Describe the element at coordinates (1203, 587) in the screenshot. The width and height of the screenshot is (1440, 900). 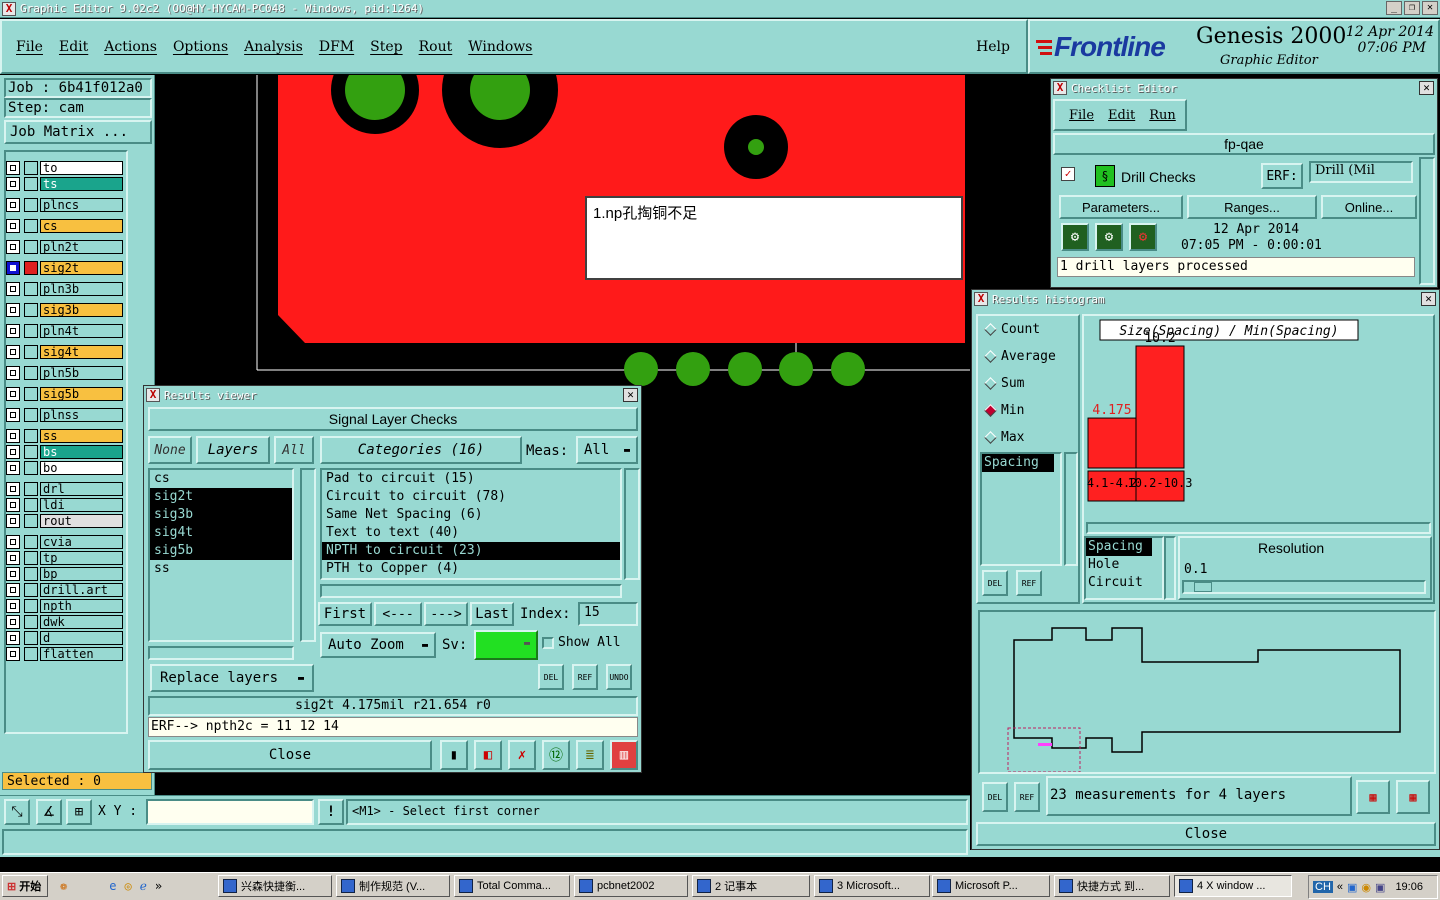
I see `slider-thumb` at that location.